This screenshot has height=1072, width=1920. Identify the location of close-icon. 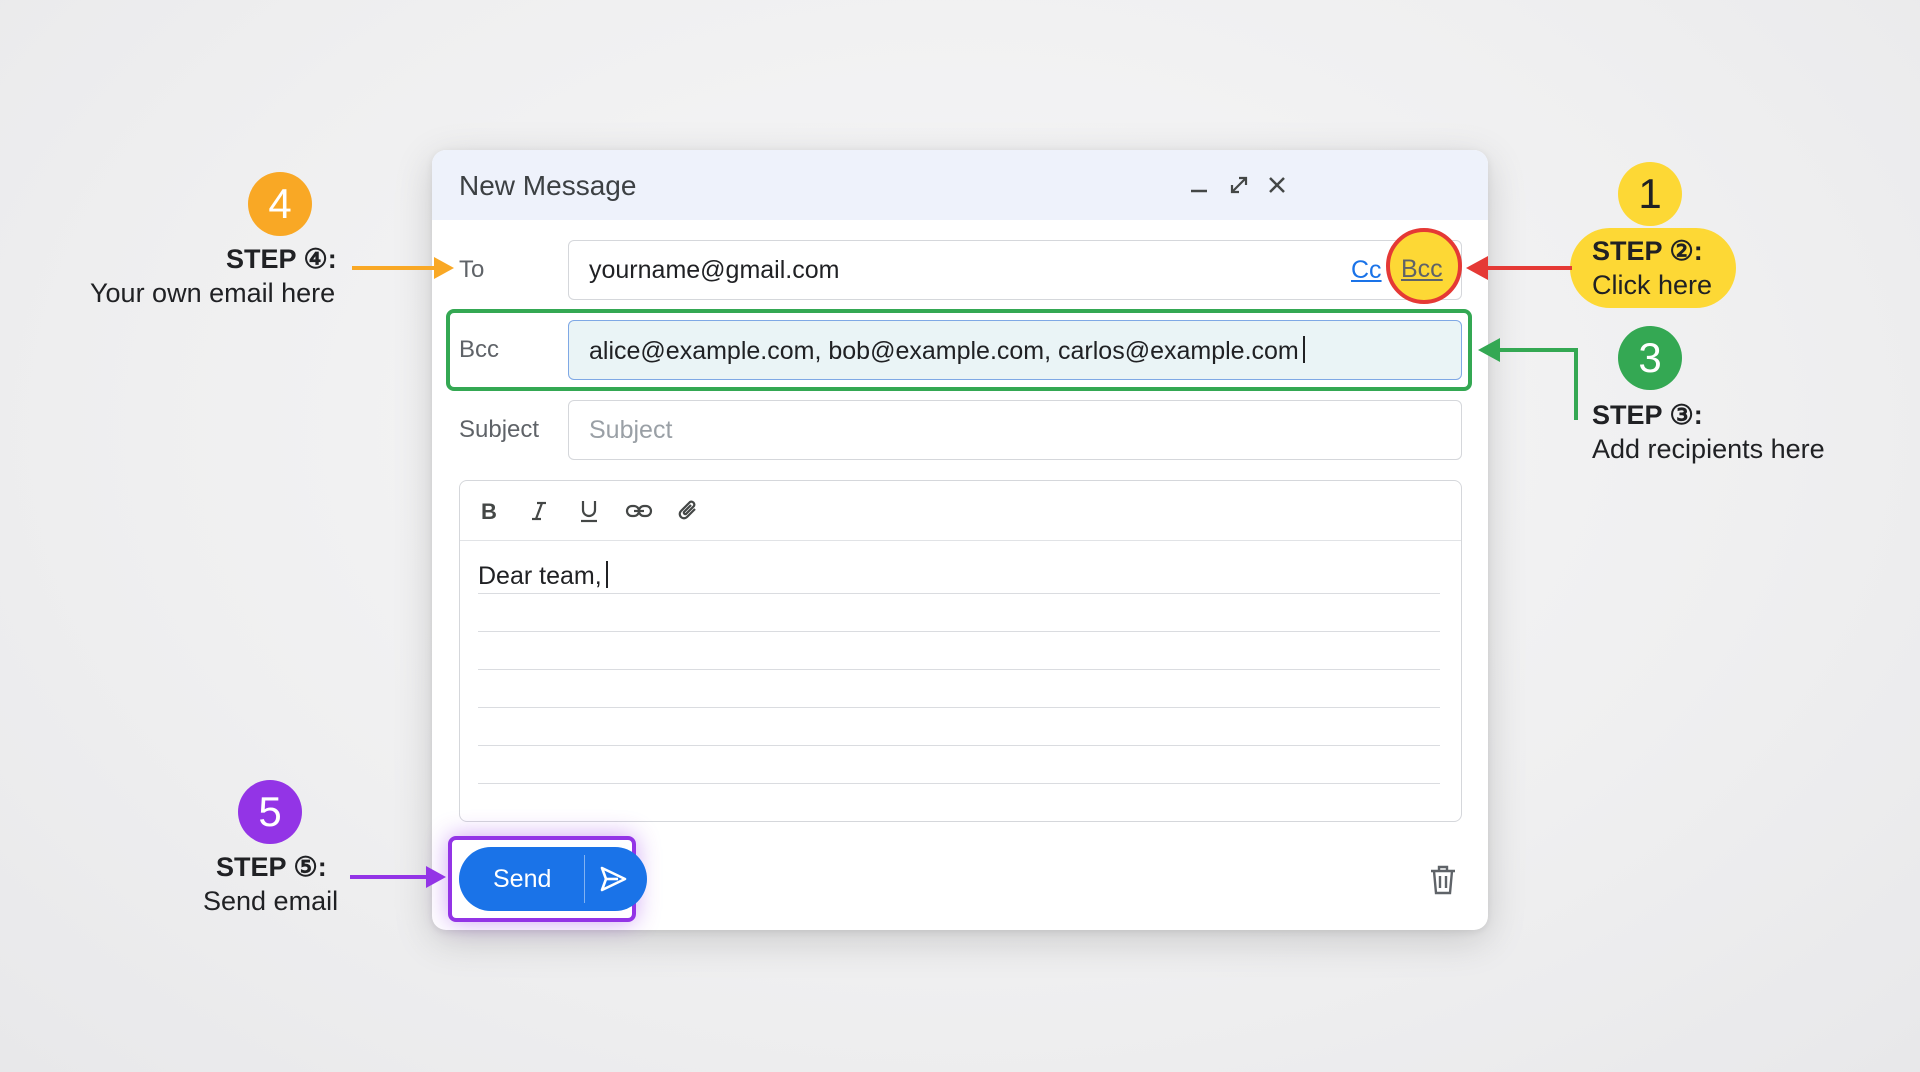
(1277, 185).